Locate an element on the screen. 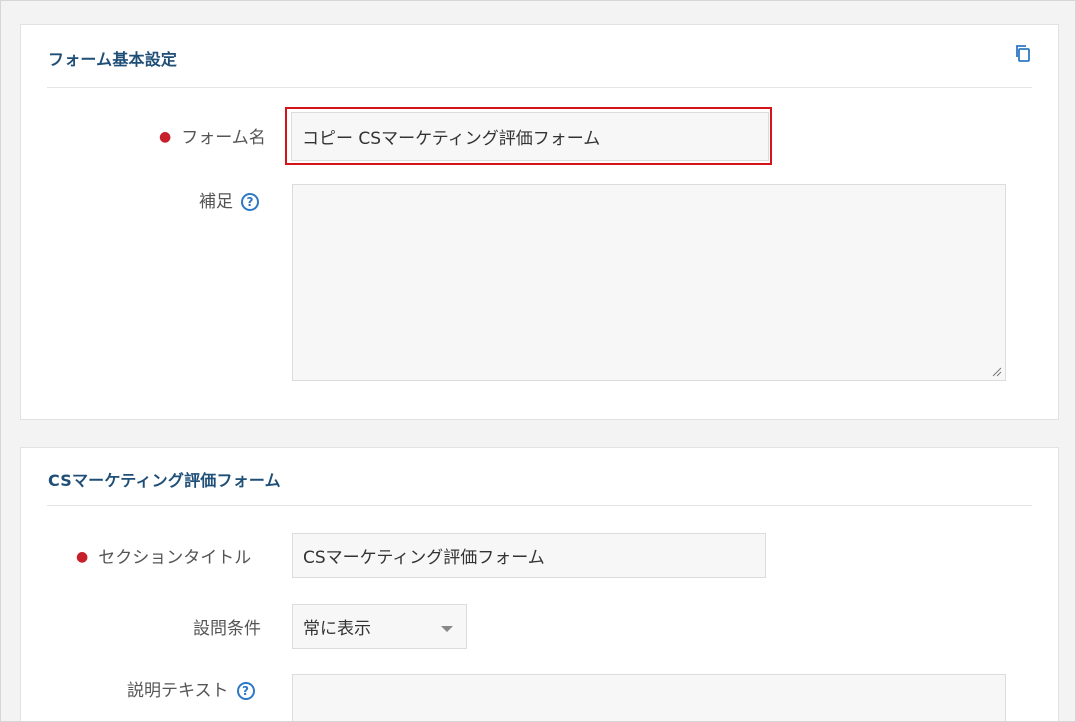 This screenshot has height=722, width=1076. card-title-basic-settings: フォーム基本設定 is located at coordinates (113, 59).